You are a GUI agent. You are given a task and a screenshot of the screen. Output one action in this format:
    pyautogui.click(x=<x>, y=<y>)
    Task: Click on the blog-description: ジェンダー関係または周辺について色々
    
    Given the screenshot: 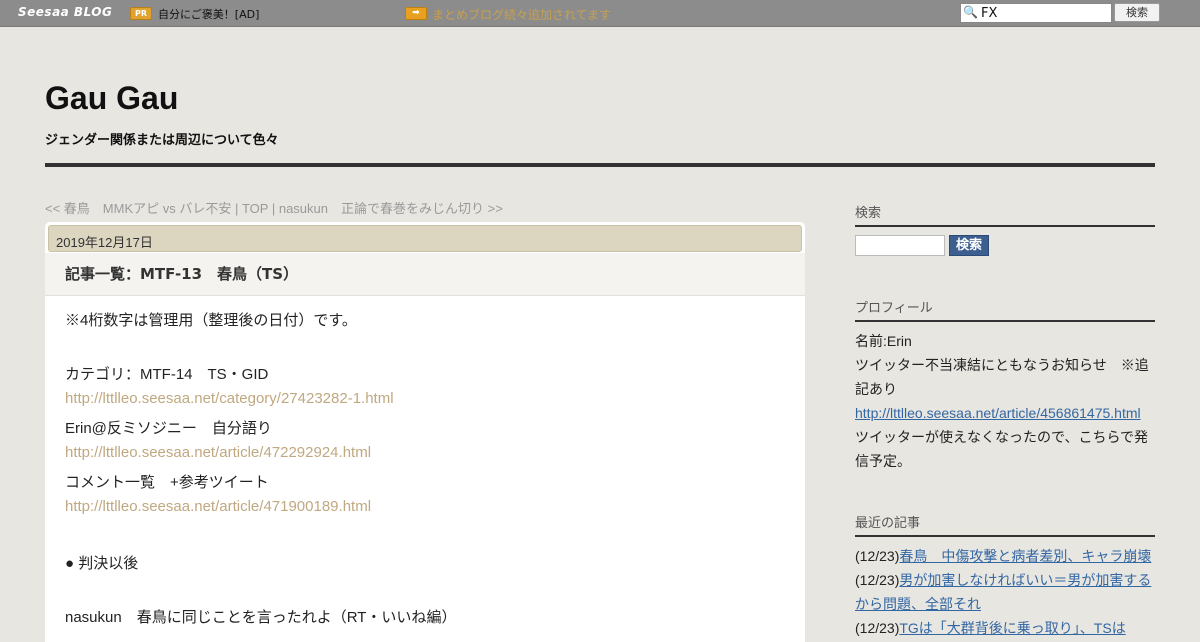 What is the action you would take?
    pyautogui.click(x=162, y=140)
    